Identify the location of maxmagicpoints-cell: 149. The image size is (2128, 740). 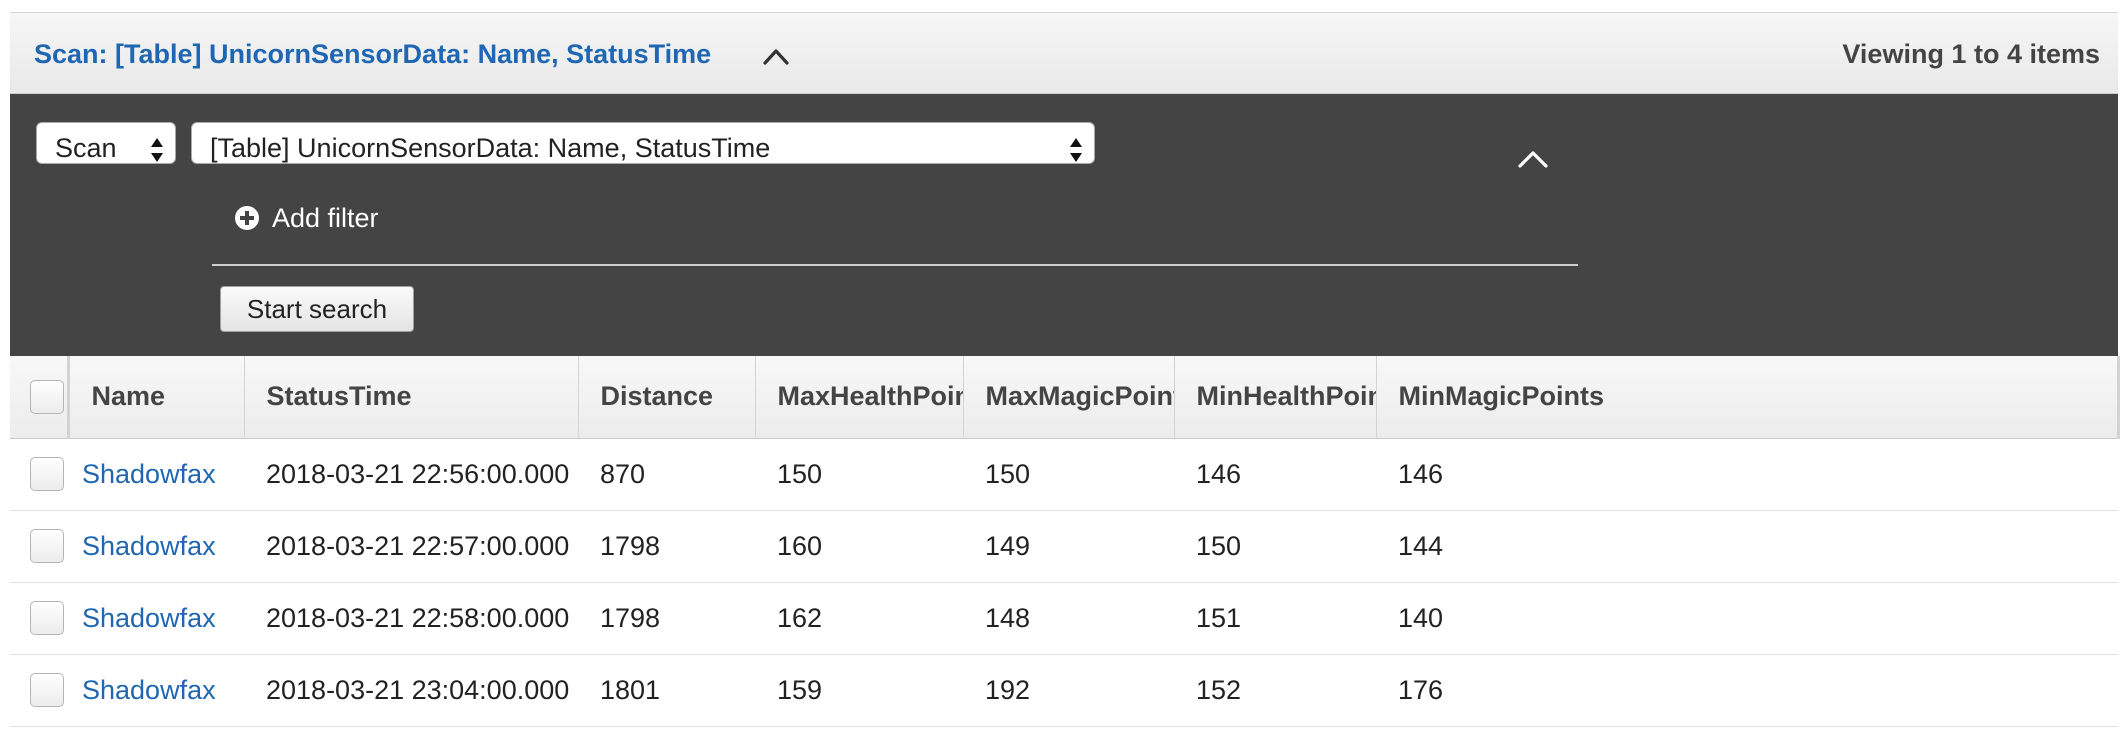
(1068, 546).